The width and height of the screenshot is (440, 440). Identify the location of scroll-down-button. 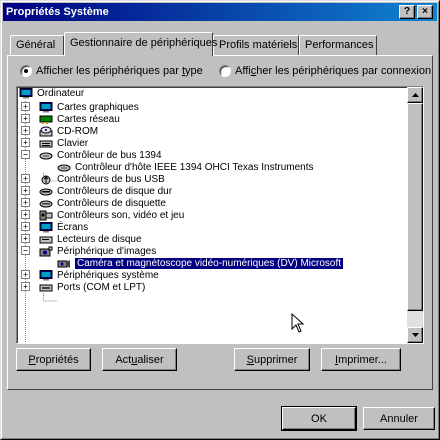
(415, 335).